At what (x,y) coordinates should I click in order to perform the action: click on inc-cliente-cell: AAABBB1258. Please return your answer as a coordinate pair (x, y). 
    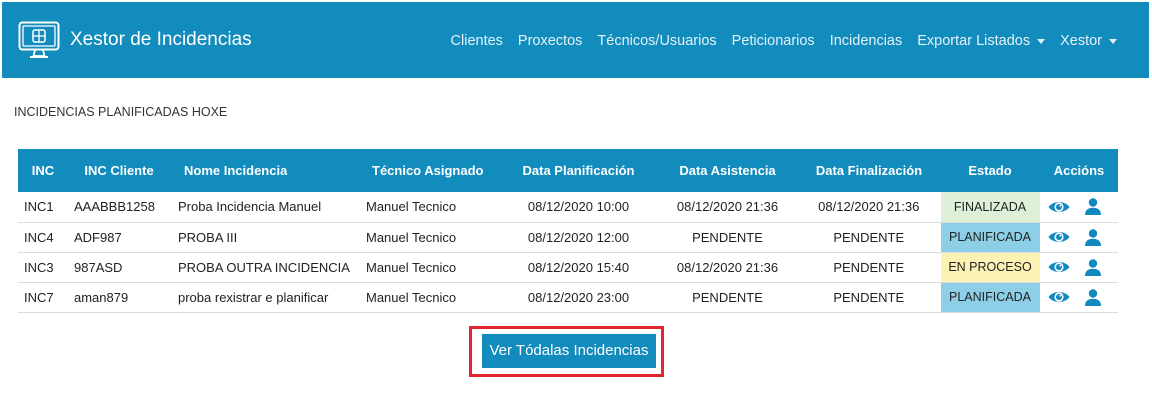
    Looking at the image, I should click on (119, 207).